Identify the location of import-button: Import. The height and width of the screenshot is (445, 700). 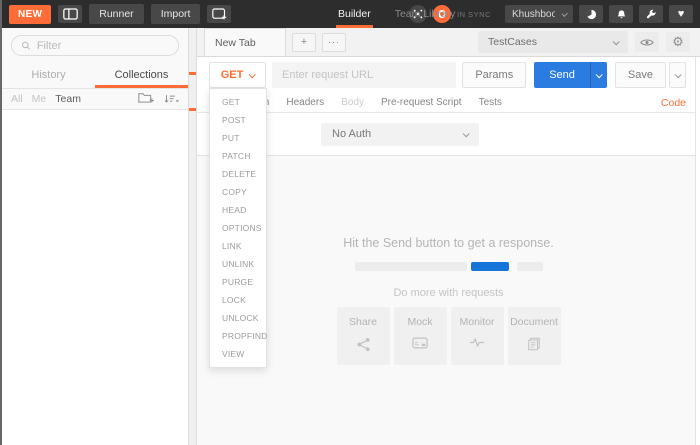
(175, 14).